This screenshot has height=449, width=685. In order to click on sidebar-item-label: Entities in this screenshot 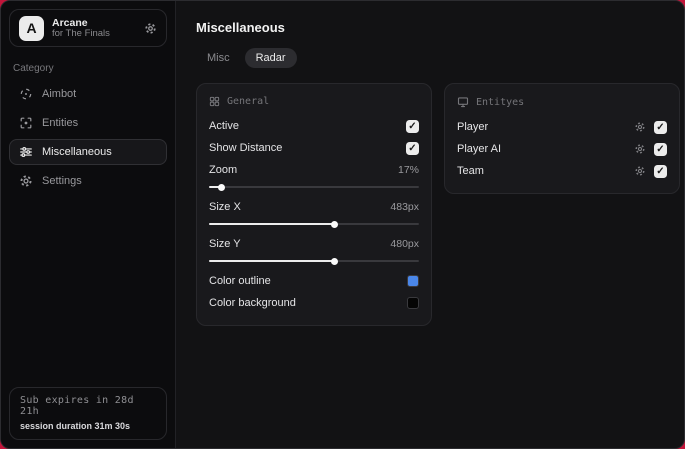, I will do `click(60, 123)`.